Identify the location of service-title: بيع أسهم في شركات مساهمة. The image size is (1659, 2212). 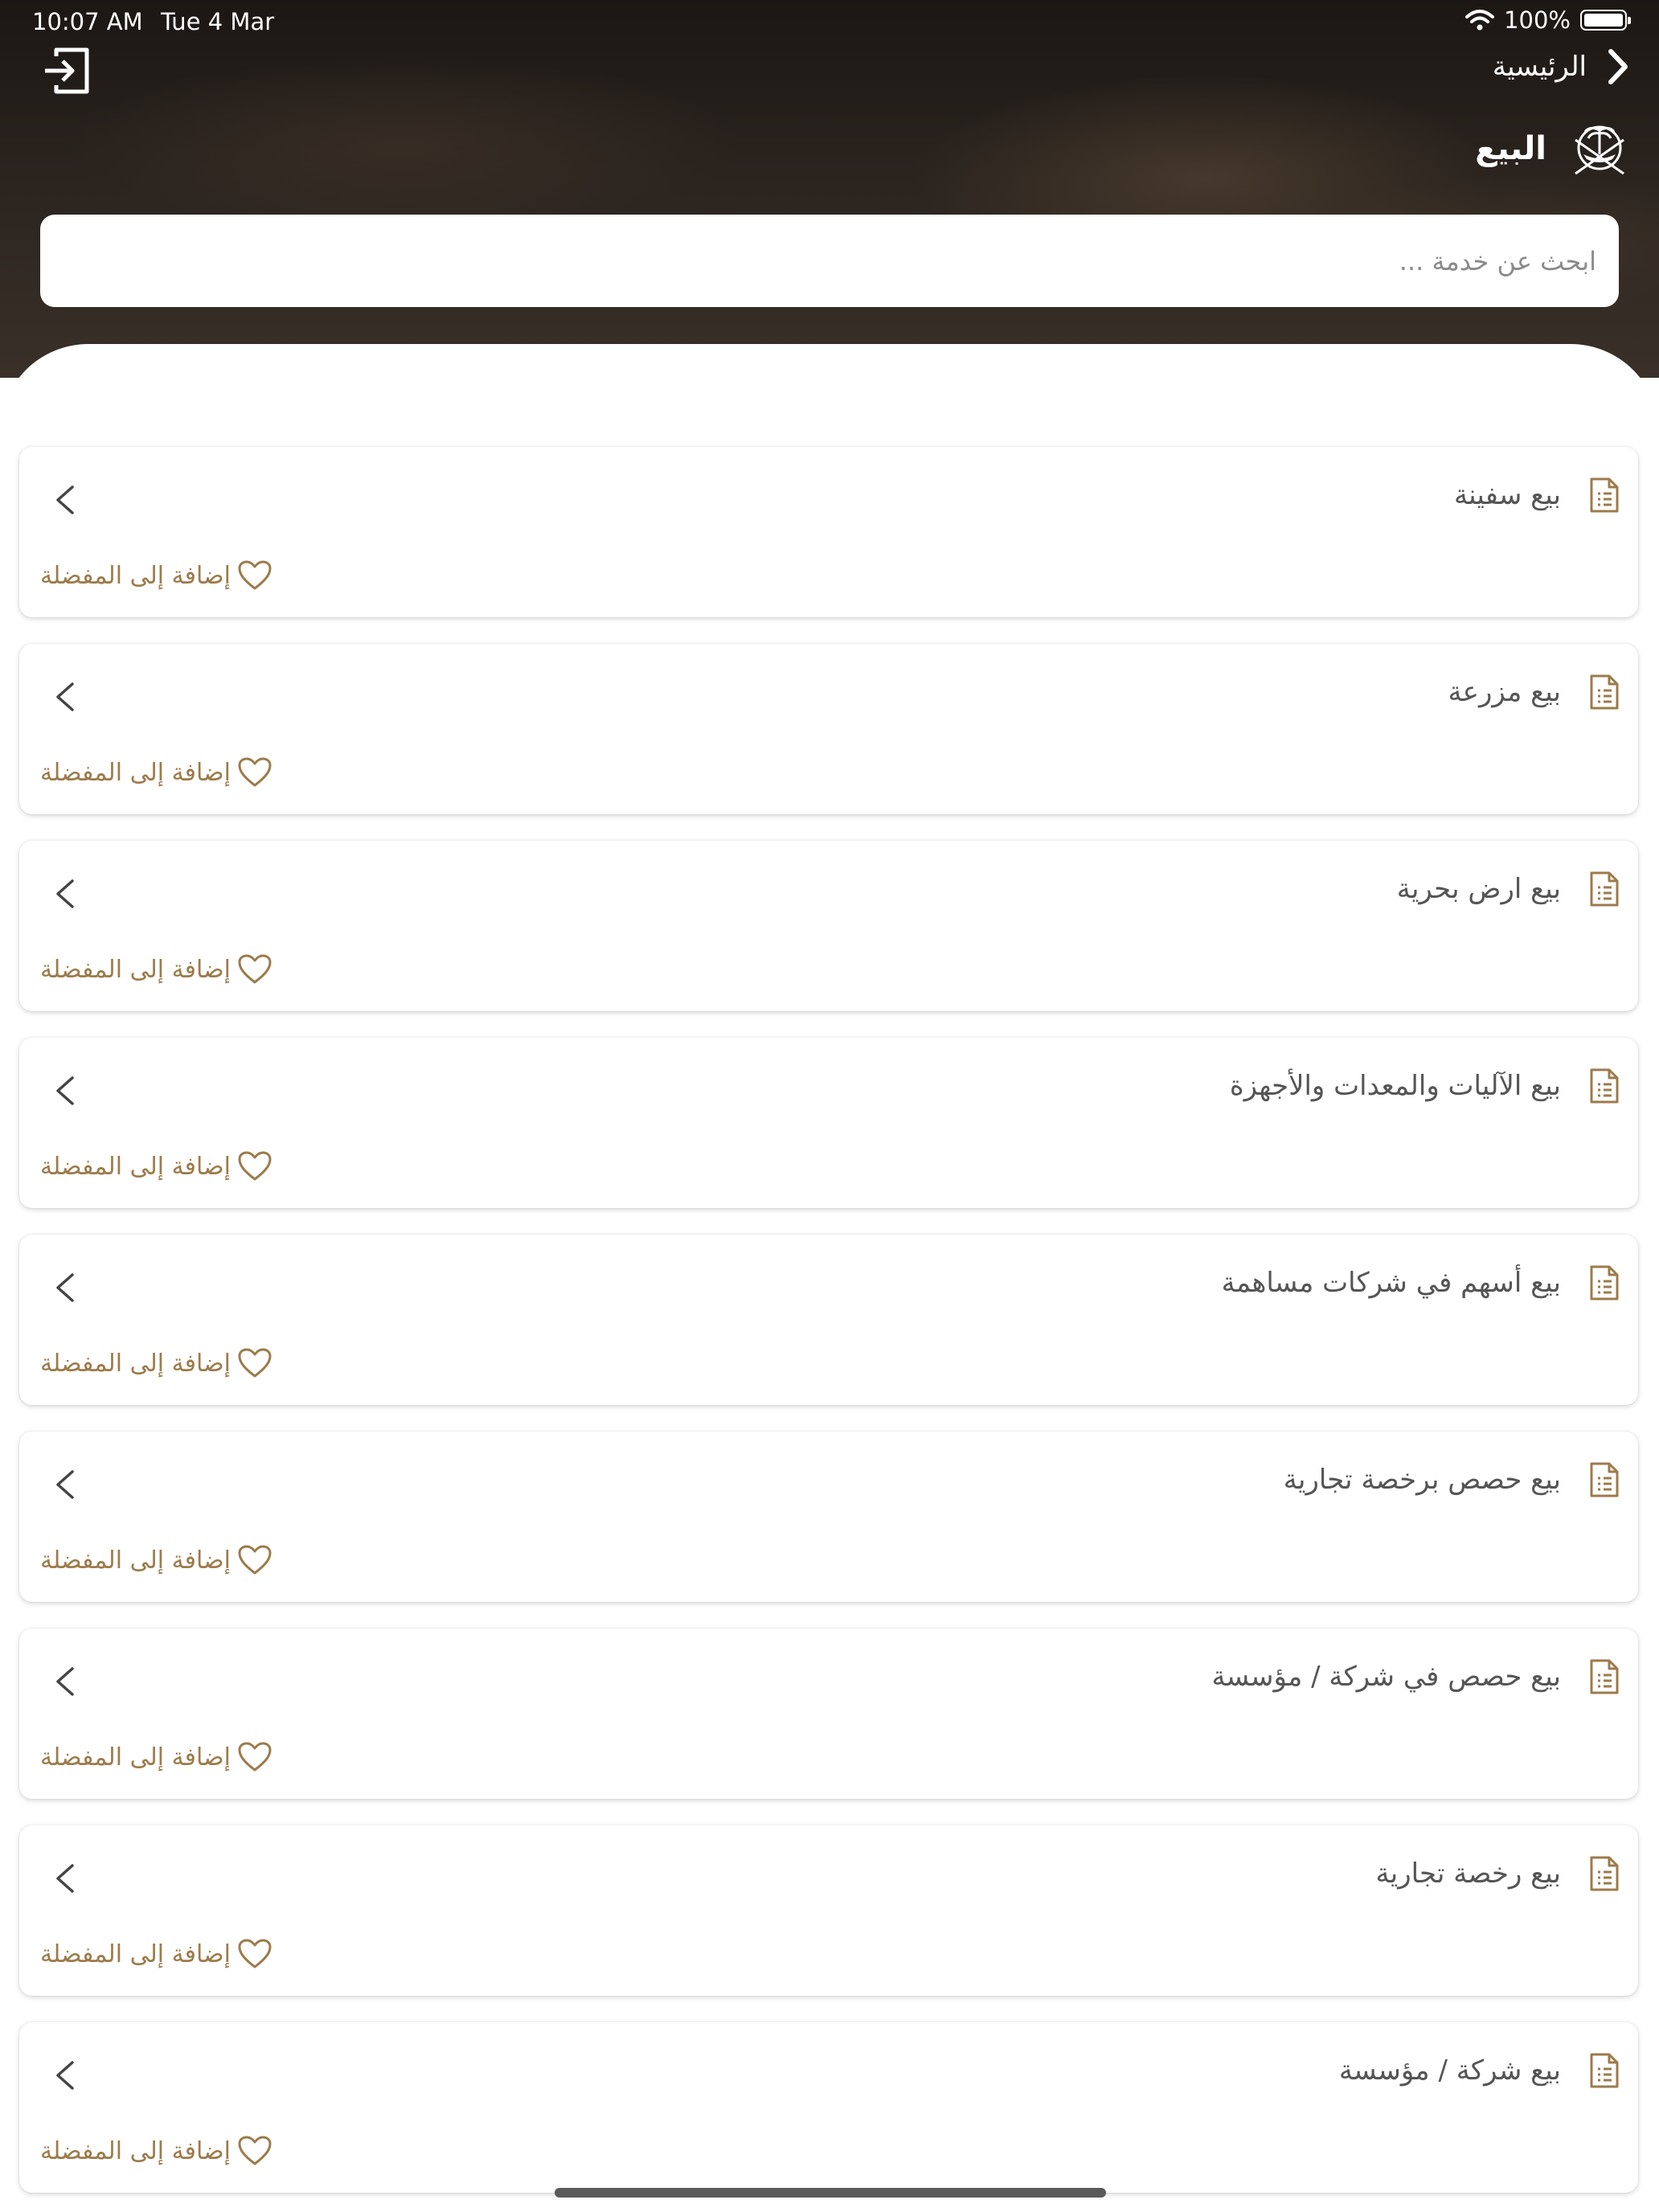
(1391, 1283).